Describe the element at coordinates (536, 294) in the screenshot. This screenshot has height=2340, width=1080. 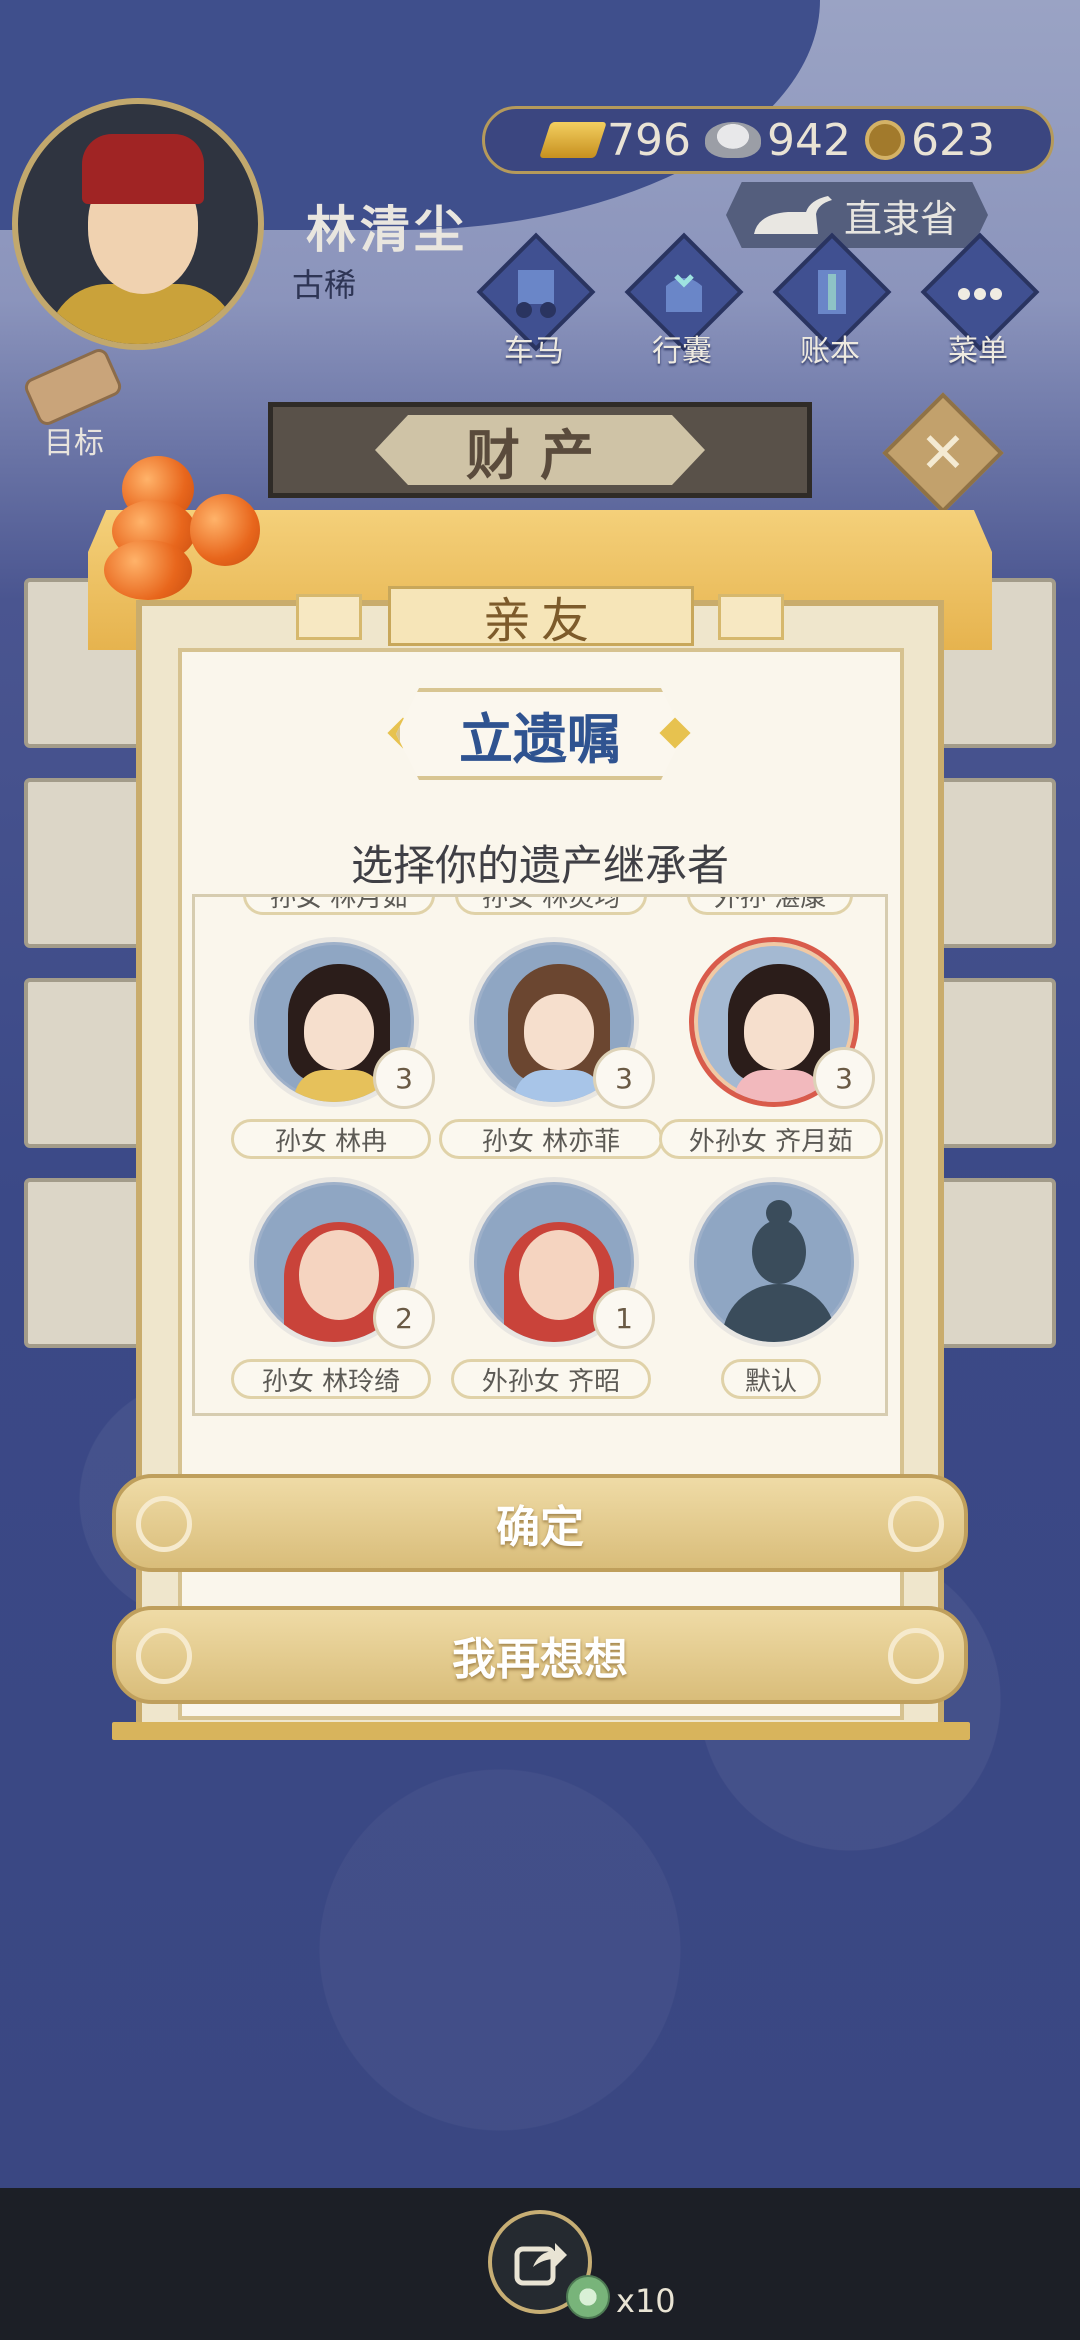
I see `carriage-icon` at that location.